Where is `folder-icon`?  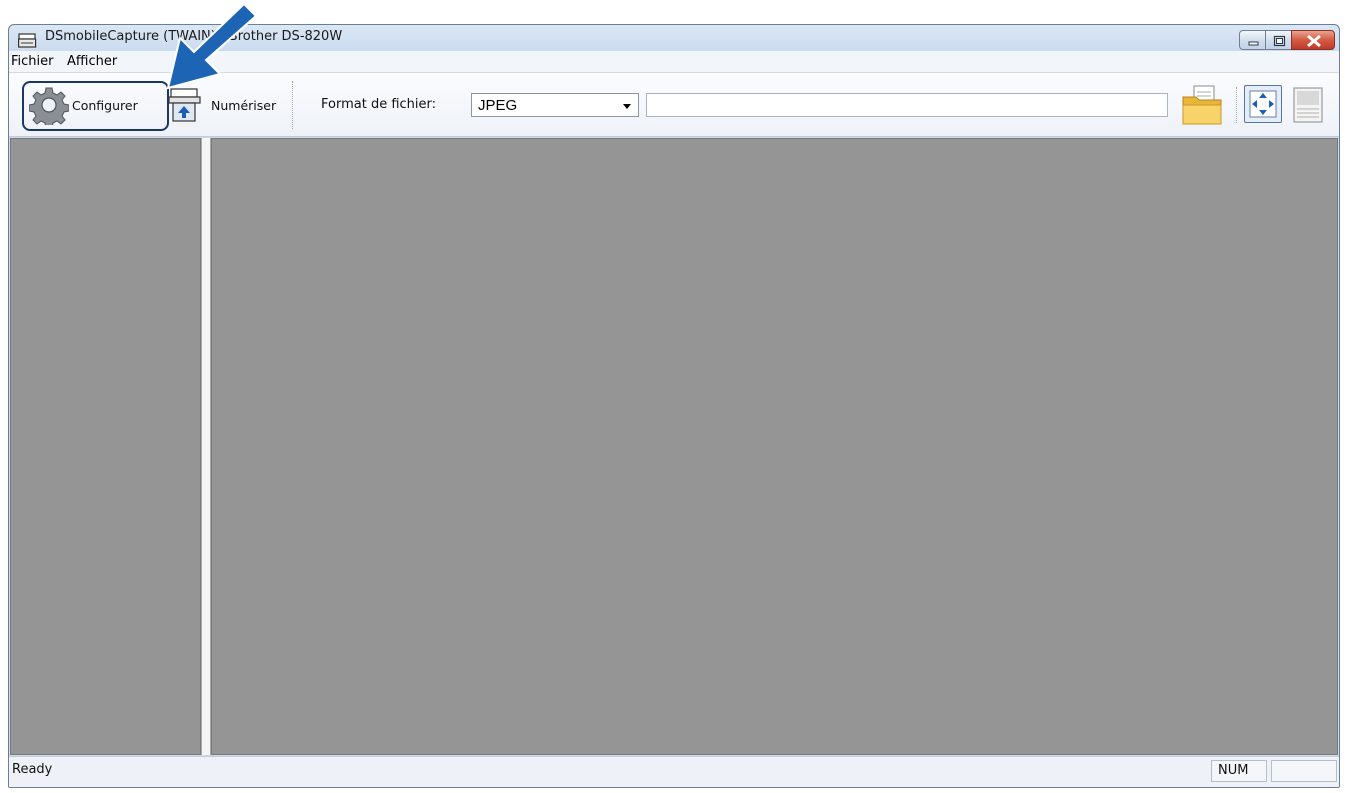
folder-icon is located at coordinates (1202, 105).